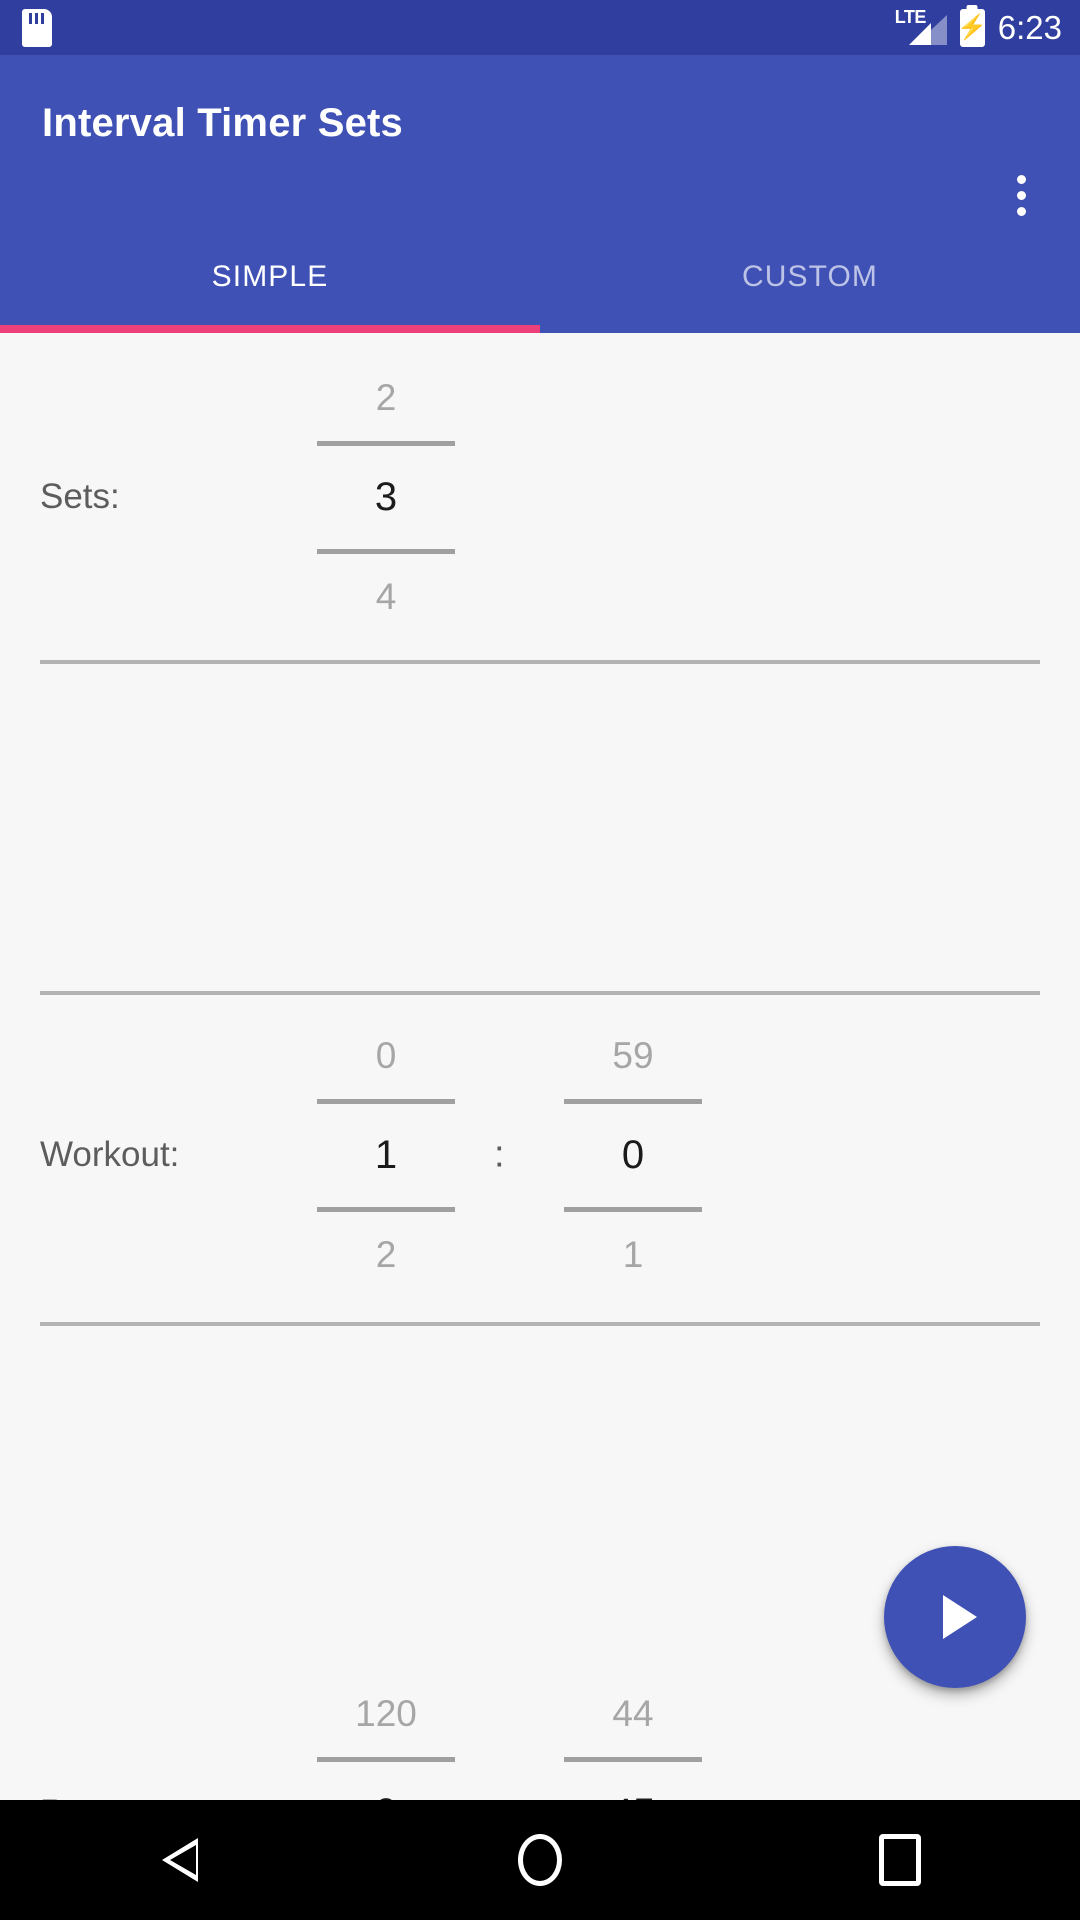 The height and width of the screenshot is (1920, 1080). What do you see at coordinates (386, 1056) in the screenshot?
I see `picker-workout-minutes-prev: 0` at bounding box center [386, 1056].